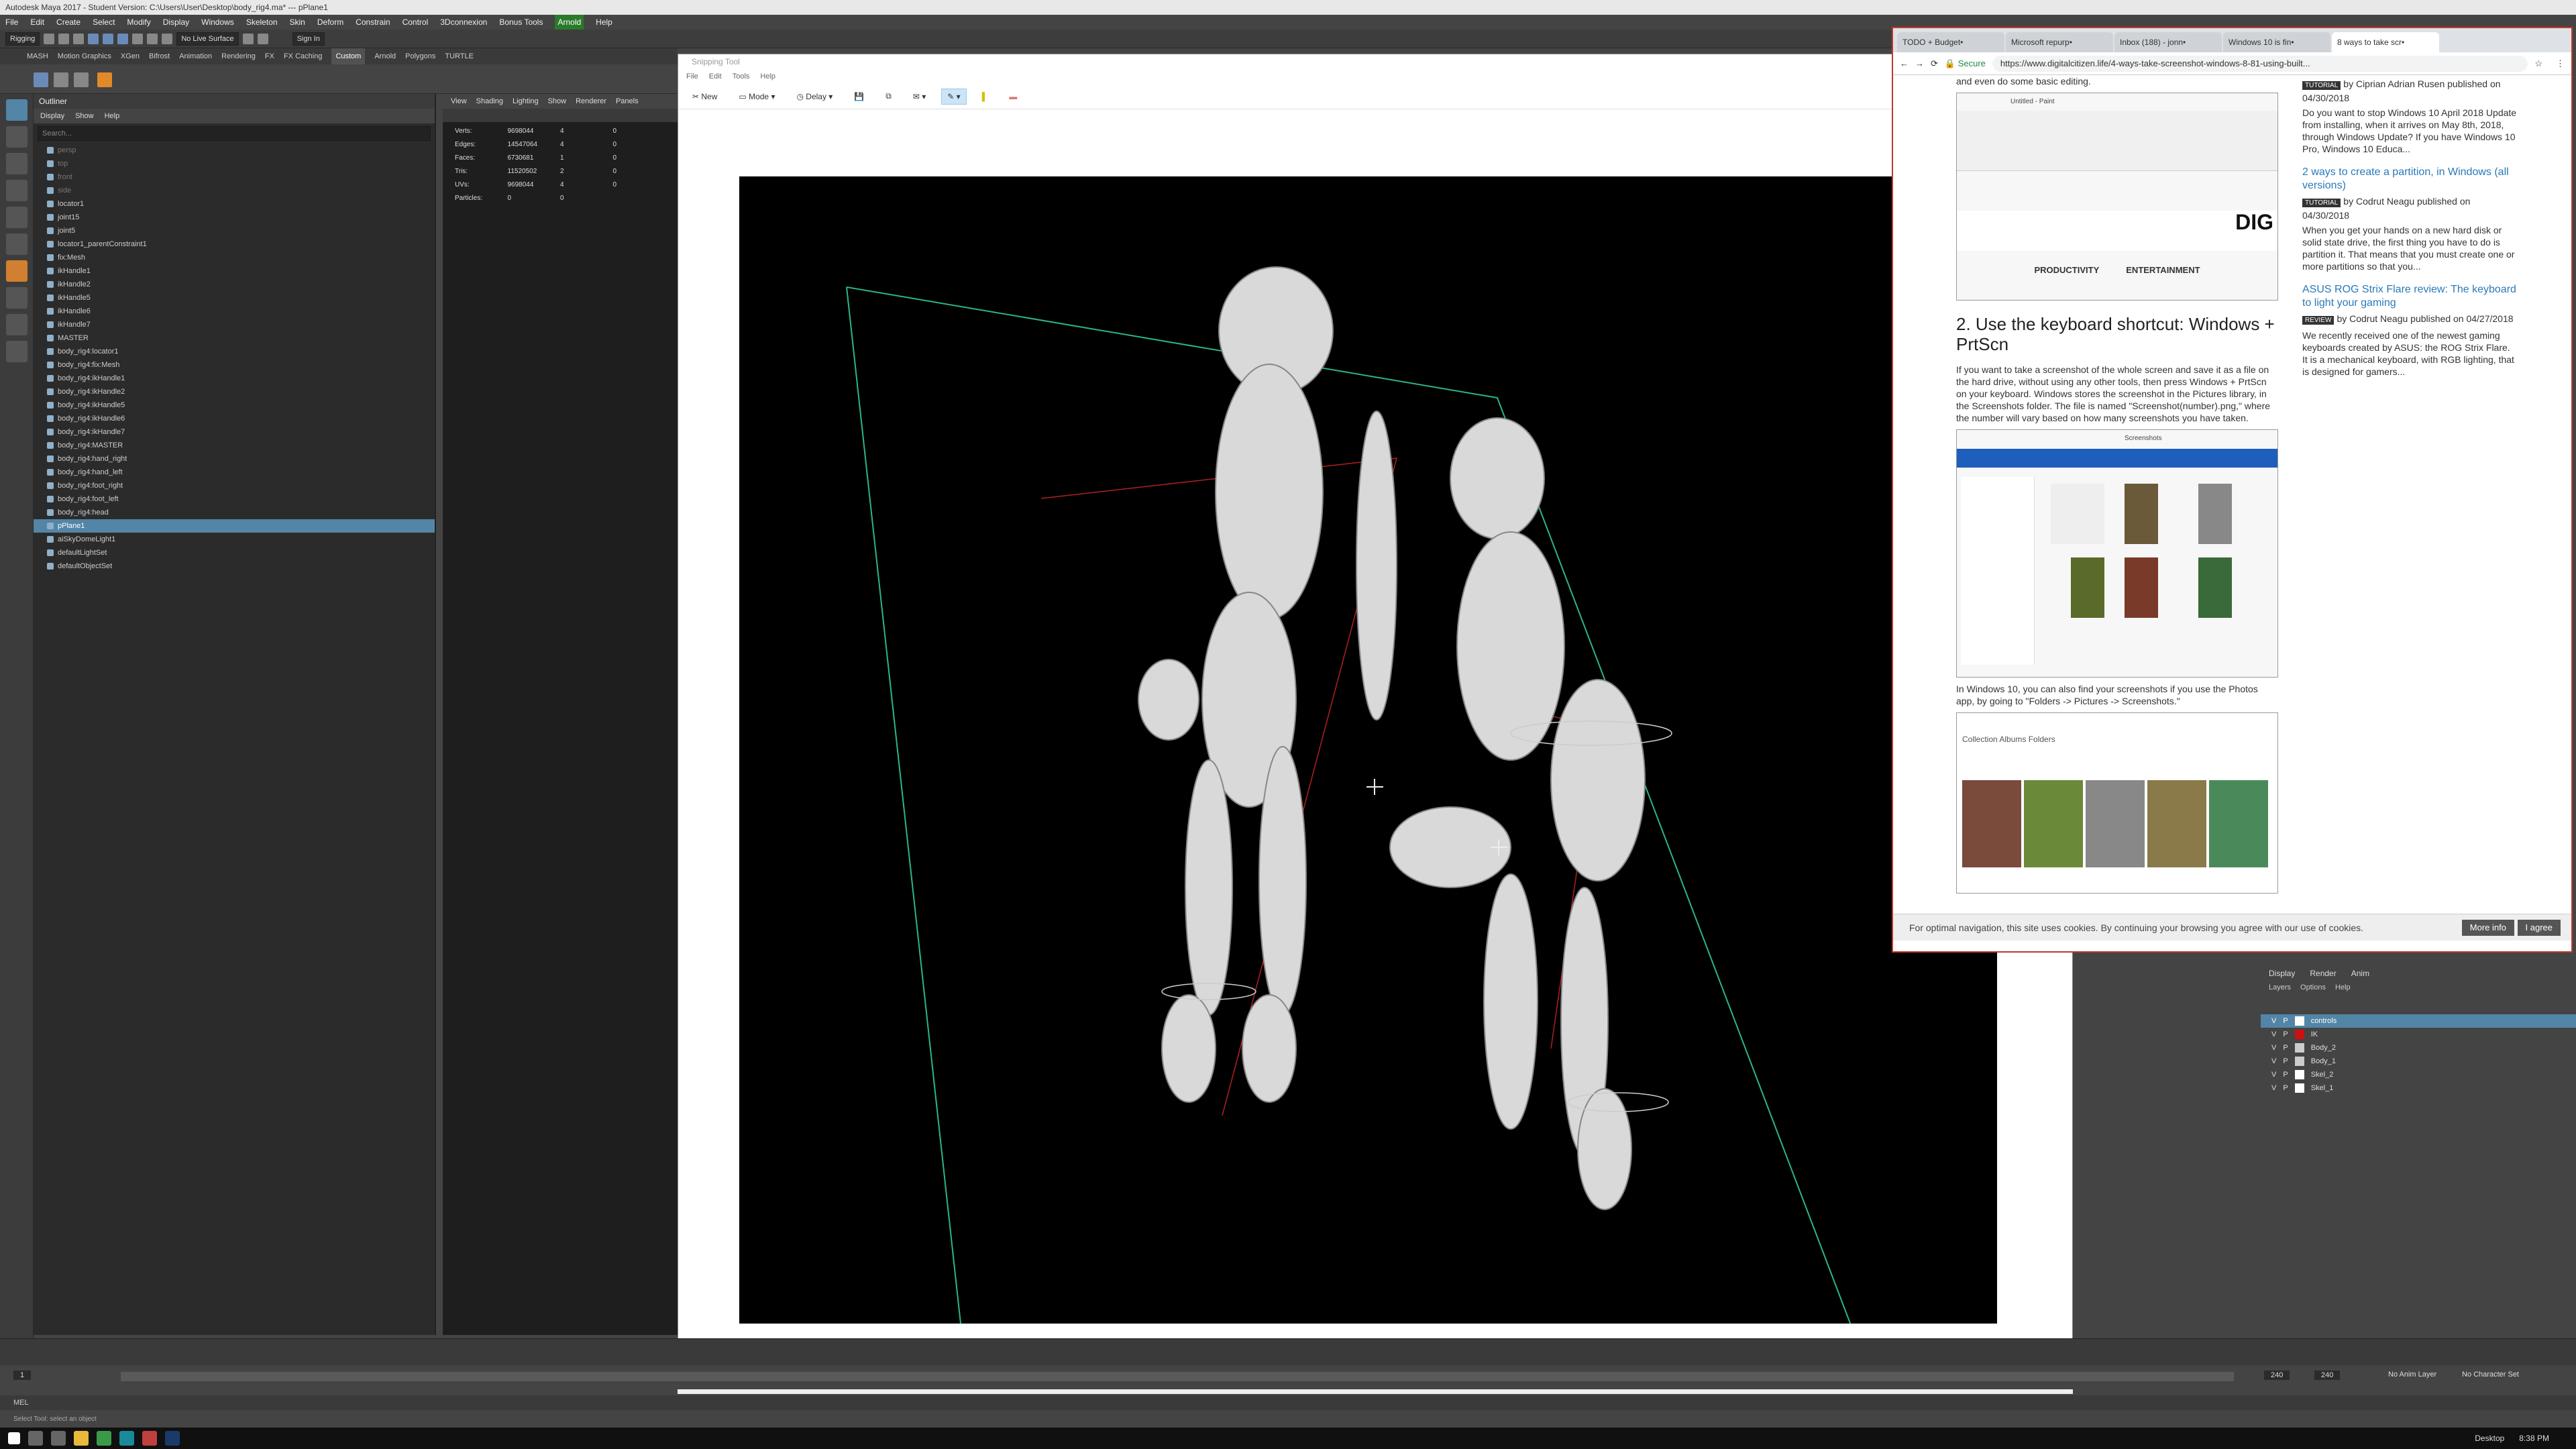 Image resolution: width=2576 pixels, height=1449 pixels. I want to click on new-snip-button: ✂ New, so click(704, 97).